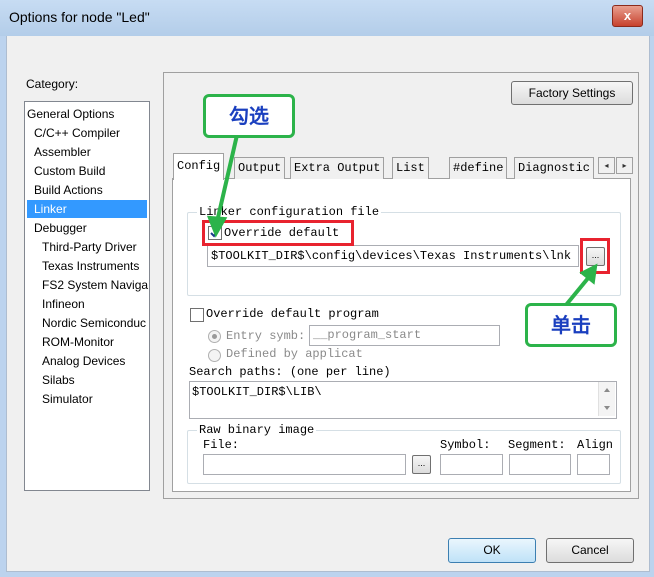  I want to click on check-annotation-callout: 勾选, so click(249, 116).